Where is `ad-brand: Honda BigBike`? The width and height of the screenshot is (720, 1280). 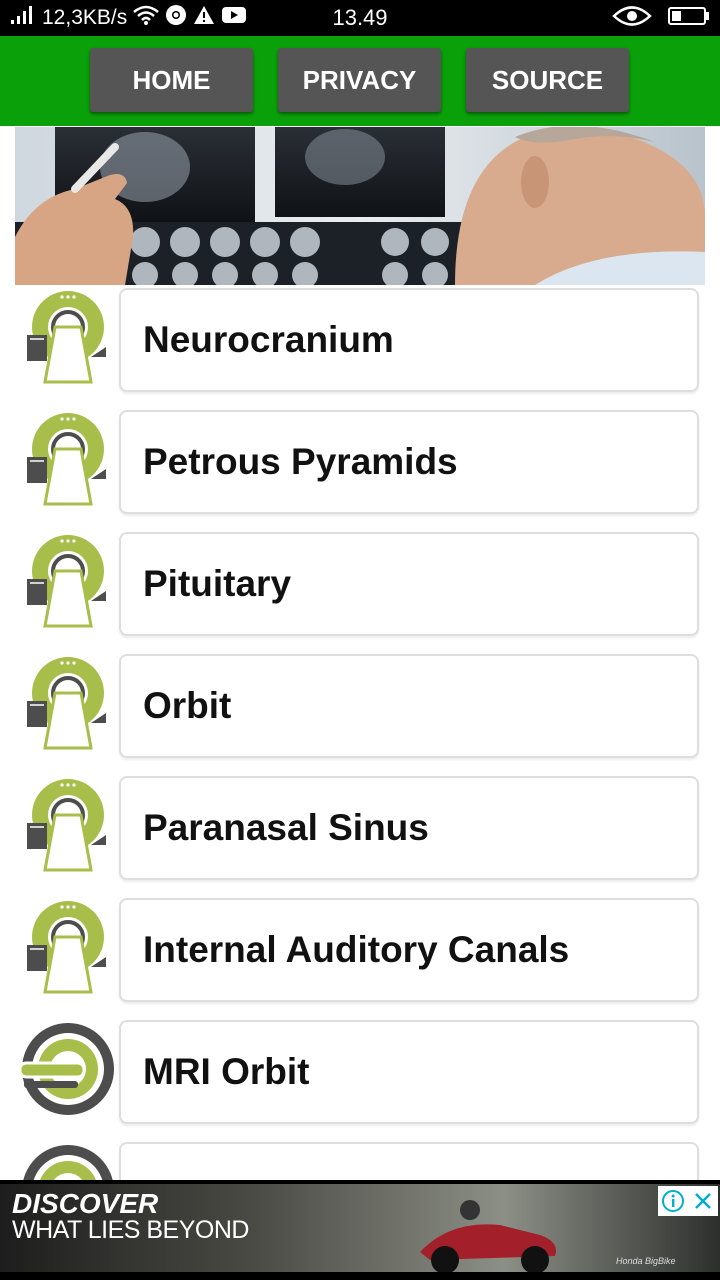 ad-brand: Honda BigBike is located at coordinates (646, 1261).